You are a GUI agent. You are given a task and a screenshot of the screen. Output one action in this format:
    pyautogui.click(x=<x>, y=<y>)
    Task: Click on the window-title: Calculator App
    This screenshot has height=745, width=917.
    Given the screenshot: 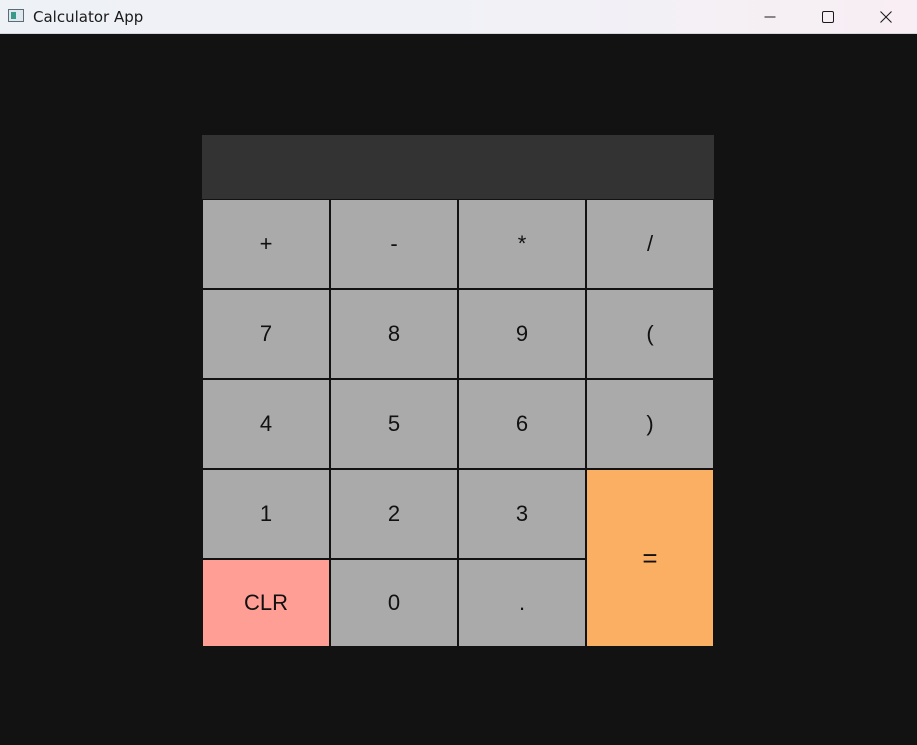 What is the action you would take?
    pyautogui.click(x=88, y=17)
    